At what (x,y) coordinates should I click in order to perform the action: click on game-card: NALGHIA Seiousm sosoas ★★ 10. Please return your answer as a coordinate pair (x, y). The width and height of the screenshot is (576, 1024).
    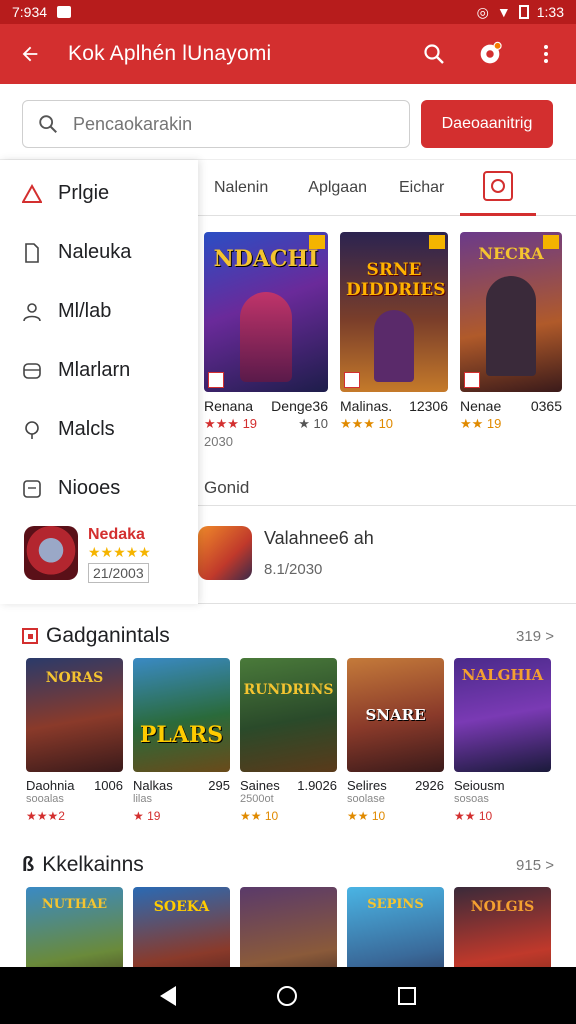
    Looking at the image, I should click on (502, 740).